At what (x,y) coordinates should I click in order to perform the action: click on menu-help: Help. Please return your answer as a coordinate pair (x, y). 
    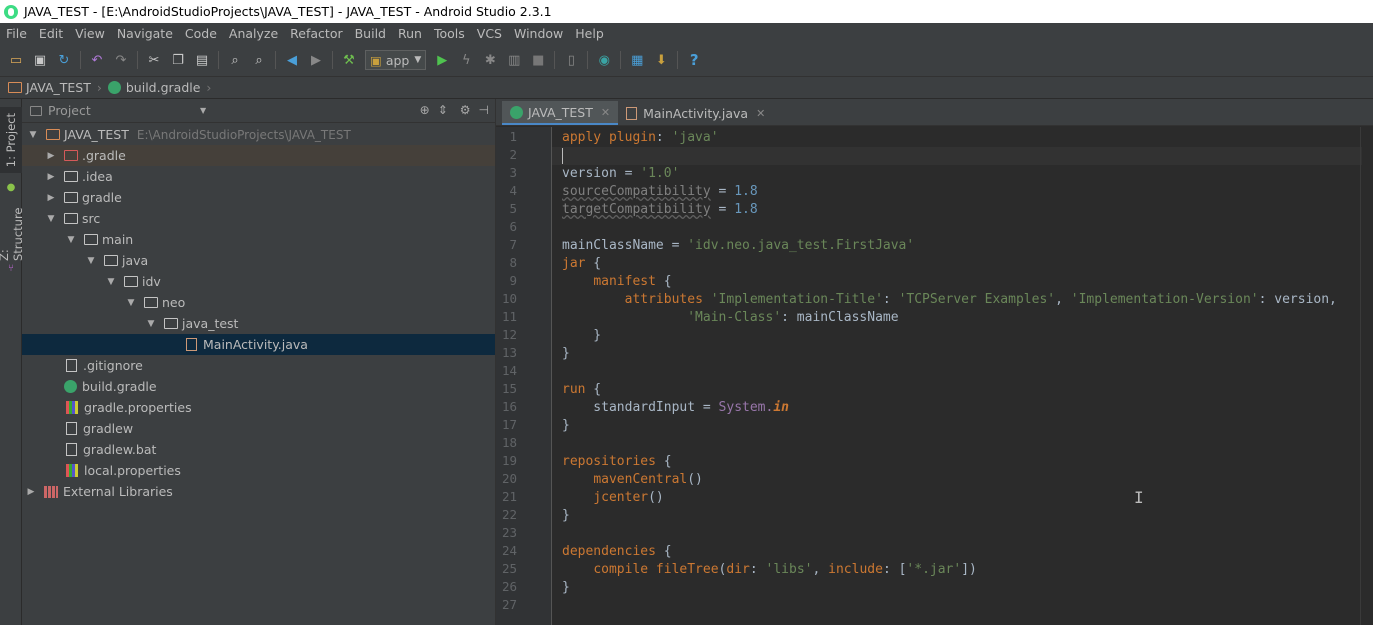
    Looking at the image, I should click on (589, 33).